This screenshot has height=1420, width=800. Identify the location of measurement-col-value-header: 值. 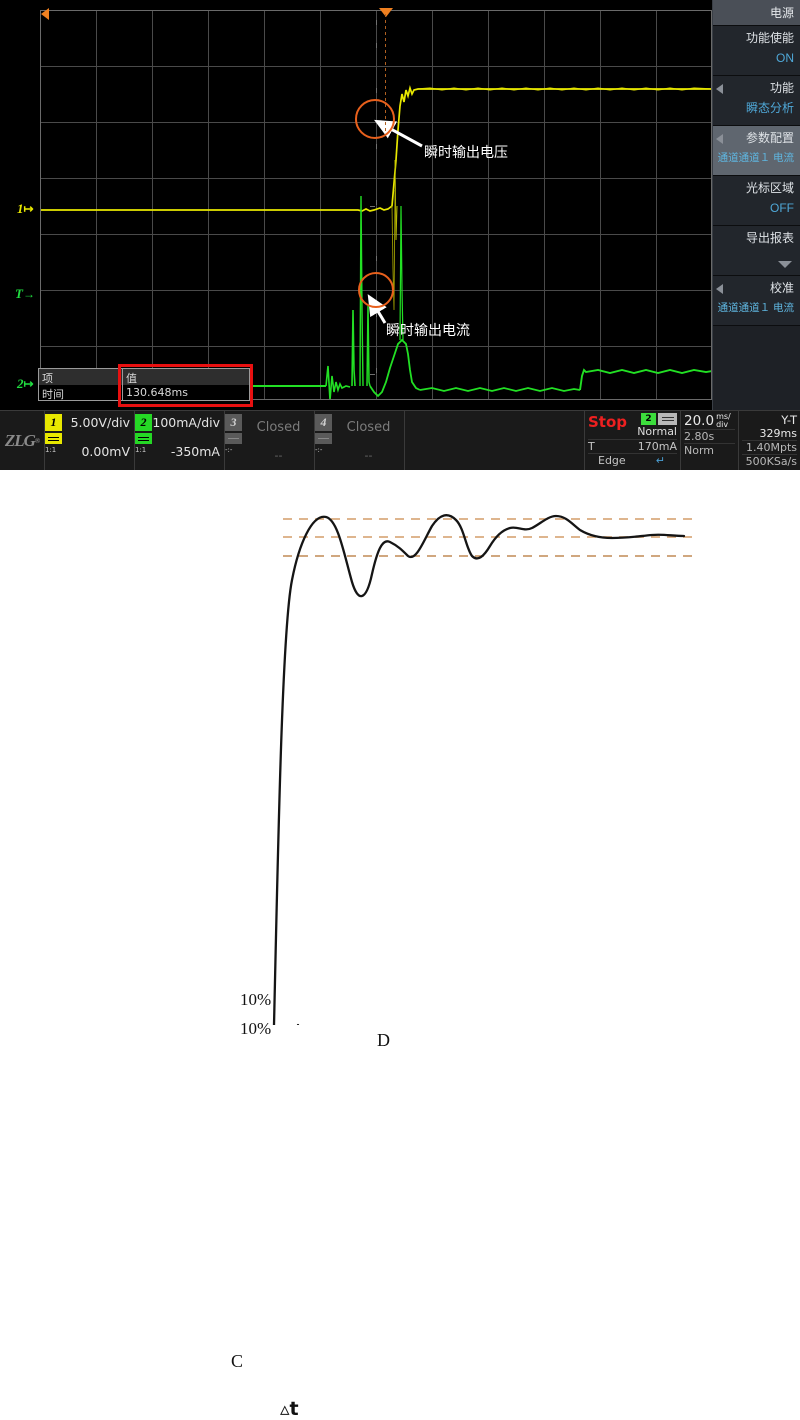
(131, 378).